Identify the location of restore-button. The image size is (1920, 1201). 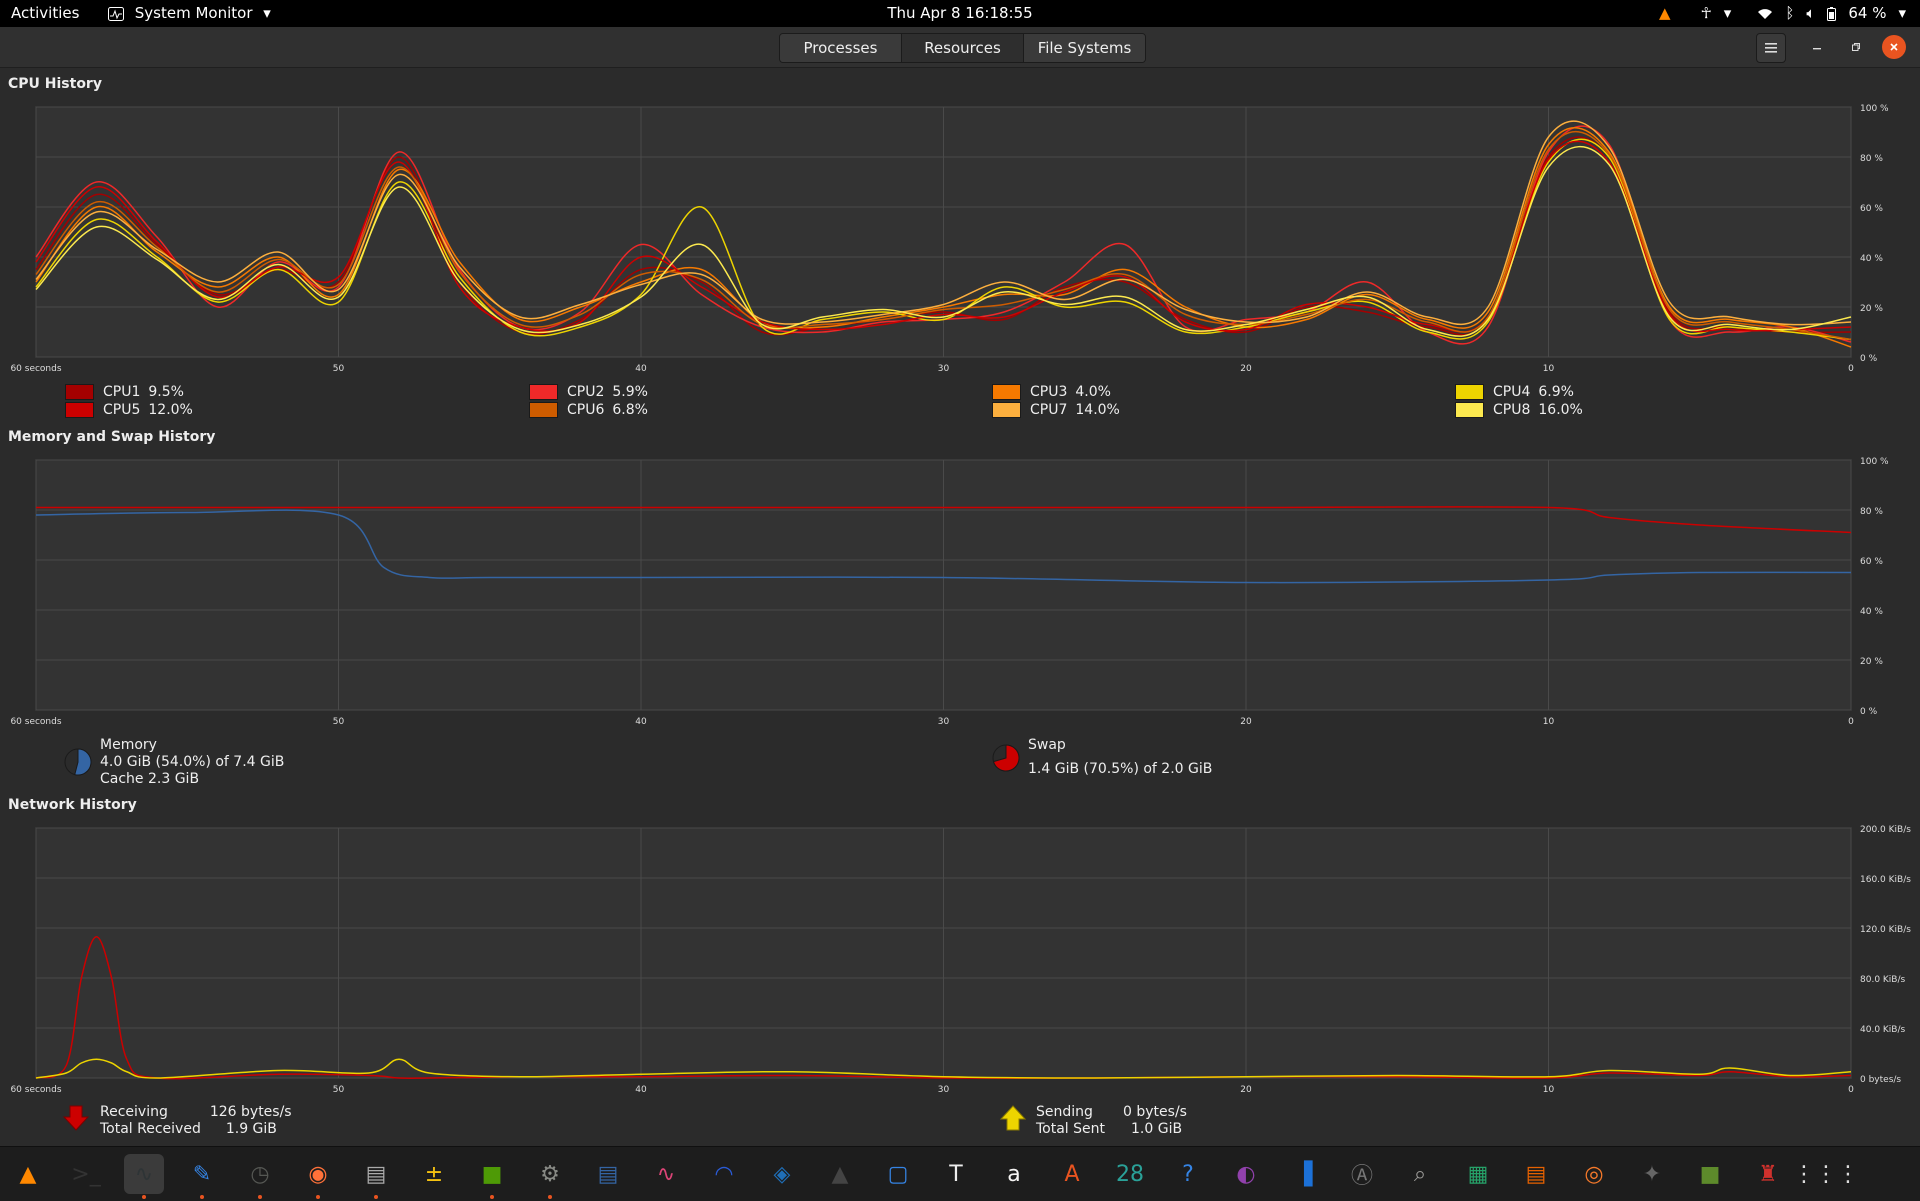
(1856, 47).